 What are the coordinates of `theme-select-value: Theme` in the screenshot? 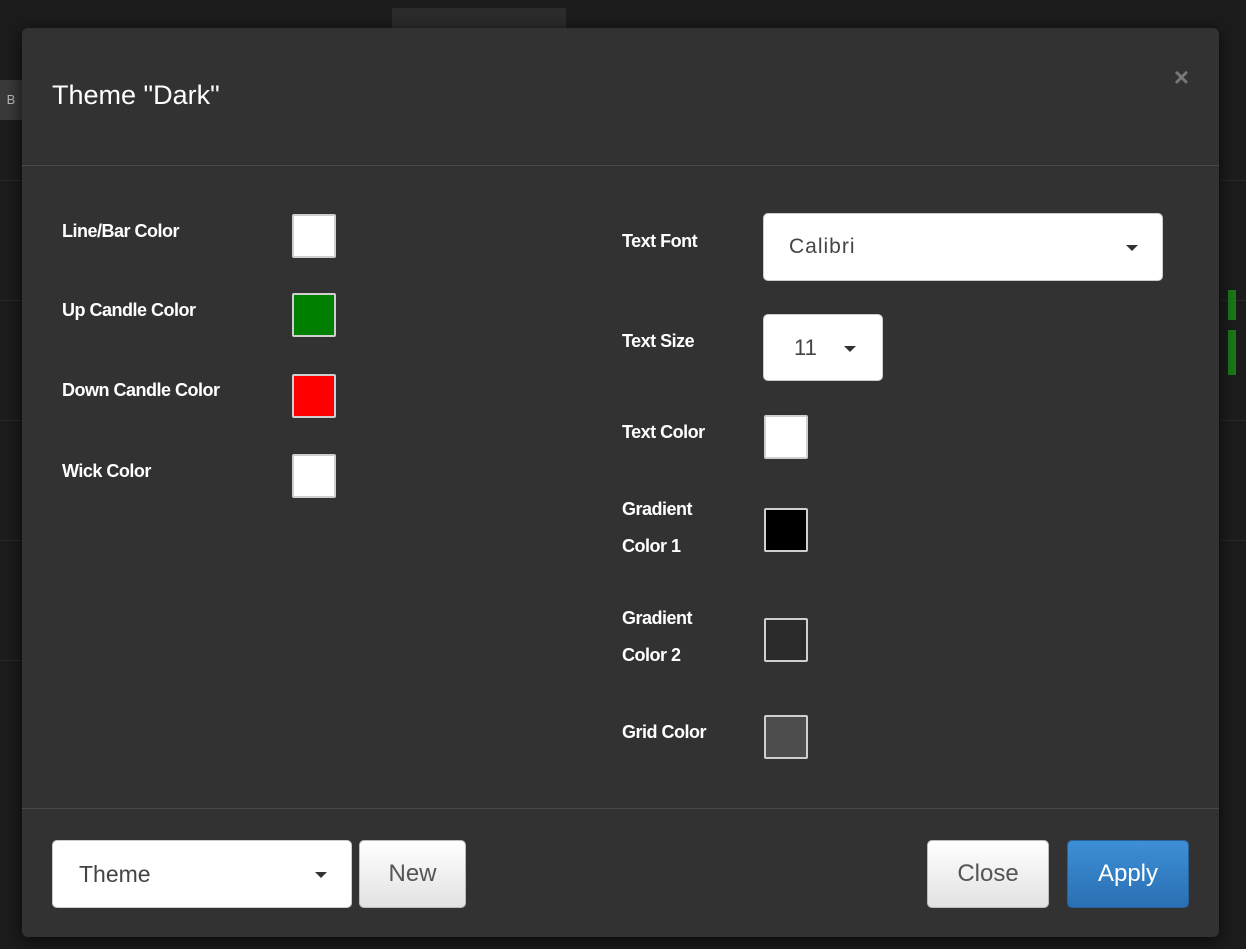 It's located at (115, 873).